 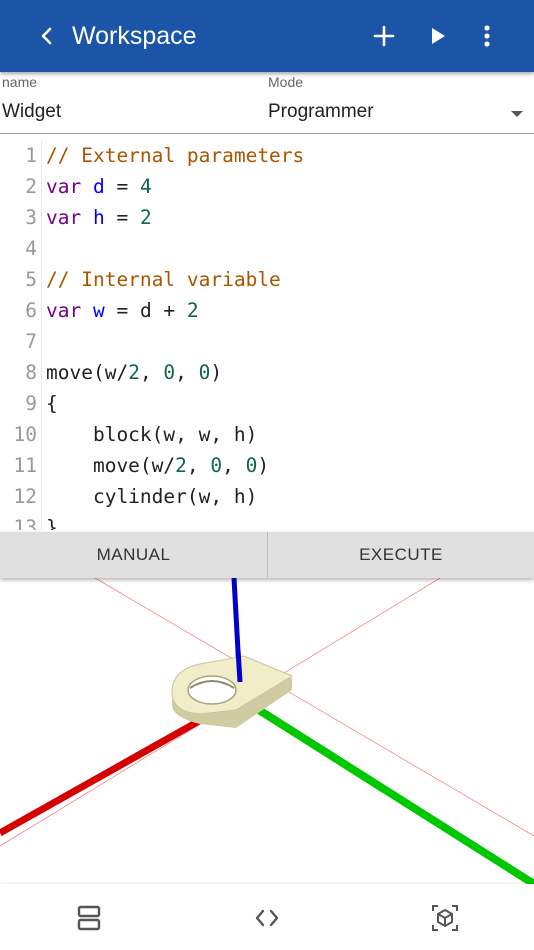 What do you see at coordinates (321, 111) in the screenshot?
I see `mode-select-value: Programmer` at bounding box center [321, 111].